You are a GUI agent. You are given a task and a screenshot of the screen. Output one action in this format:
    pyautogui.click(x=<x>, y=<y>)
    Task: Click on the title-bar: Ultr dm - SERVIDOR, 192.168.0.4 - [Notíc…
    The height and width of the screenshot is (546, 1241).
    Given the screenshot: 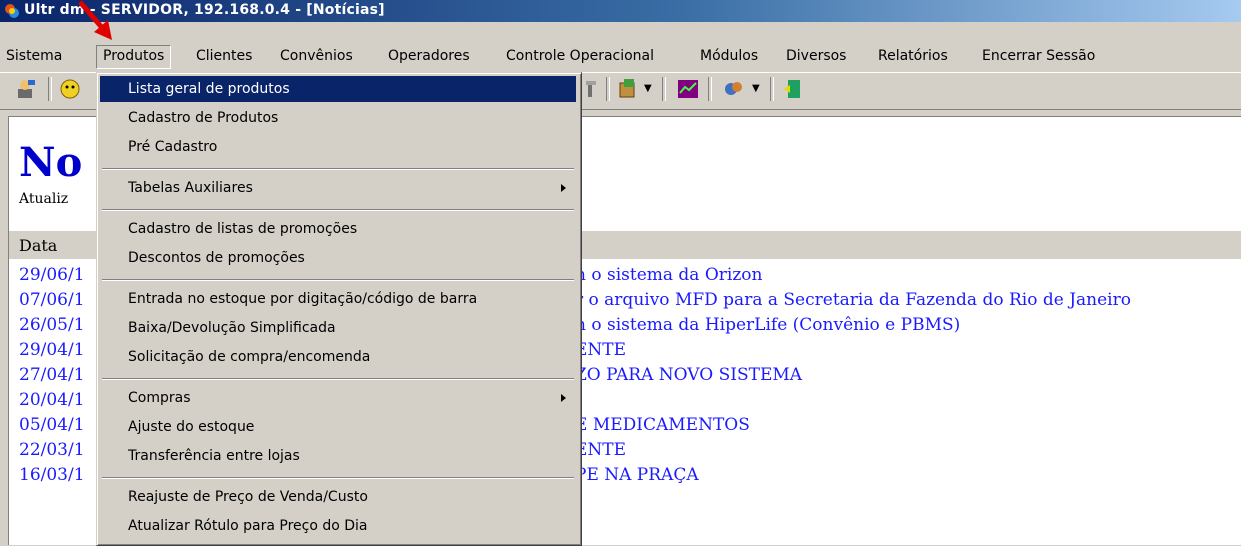 What is the action you would take?
    pyautogui.click(x=620, y=11)
    